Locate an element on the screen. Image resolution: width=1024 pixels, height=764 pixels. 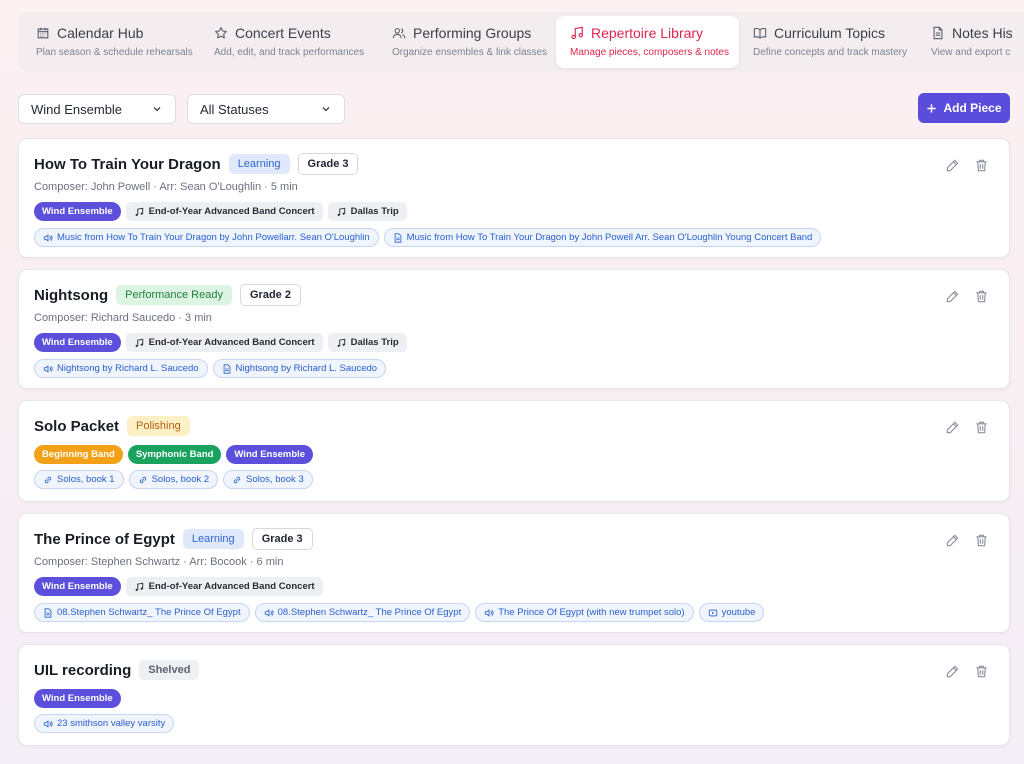
resource-link: Solos, book 2 is located at coordinates (173, 479).